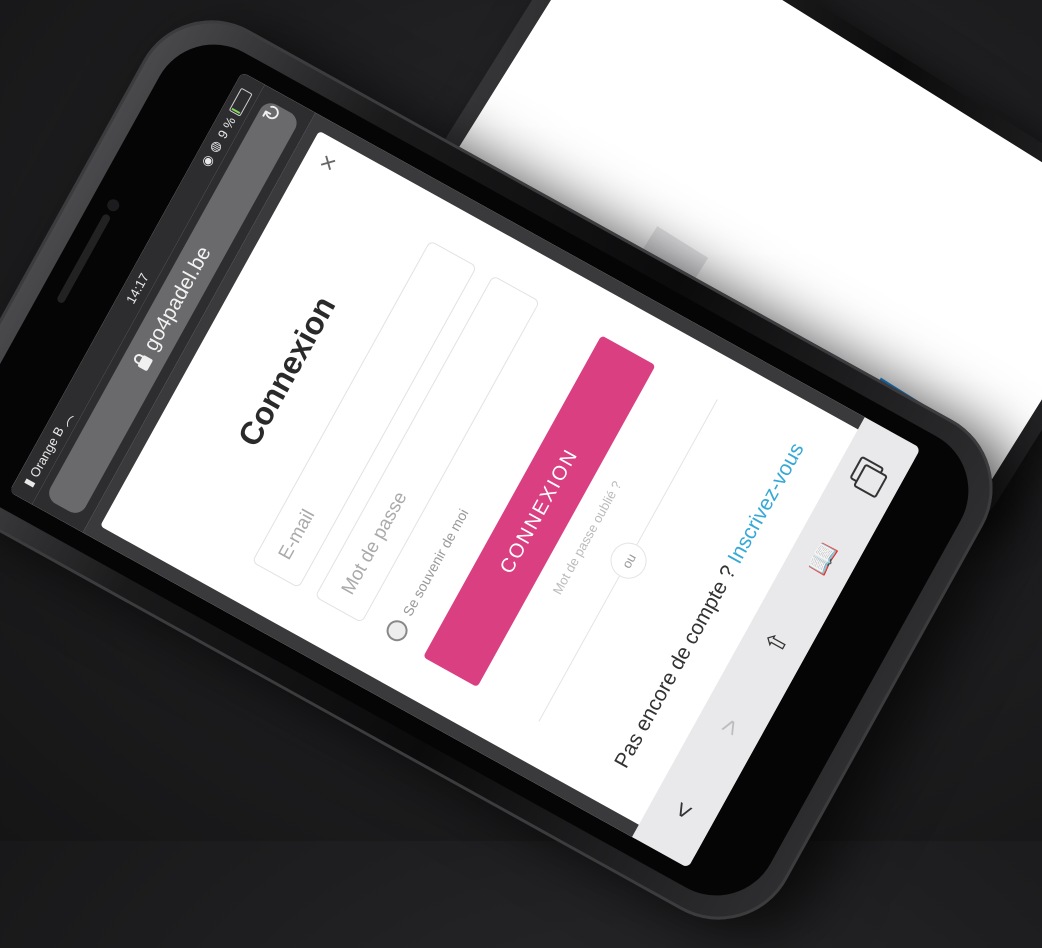 This screenshot has width=1042, height=948. I want to click on location-icon: ◉, so click(207, 161).